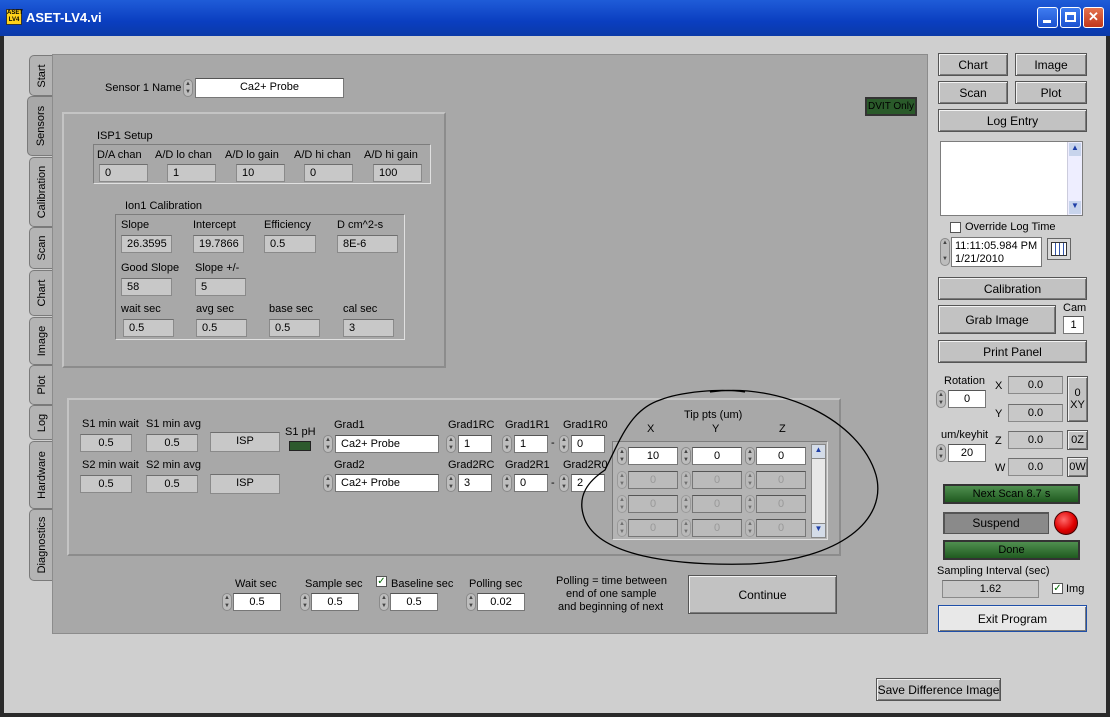  I want to click on grad2r0-spinner: ▲ ▼, so click(564, 483).